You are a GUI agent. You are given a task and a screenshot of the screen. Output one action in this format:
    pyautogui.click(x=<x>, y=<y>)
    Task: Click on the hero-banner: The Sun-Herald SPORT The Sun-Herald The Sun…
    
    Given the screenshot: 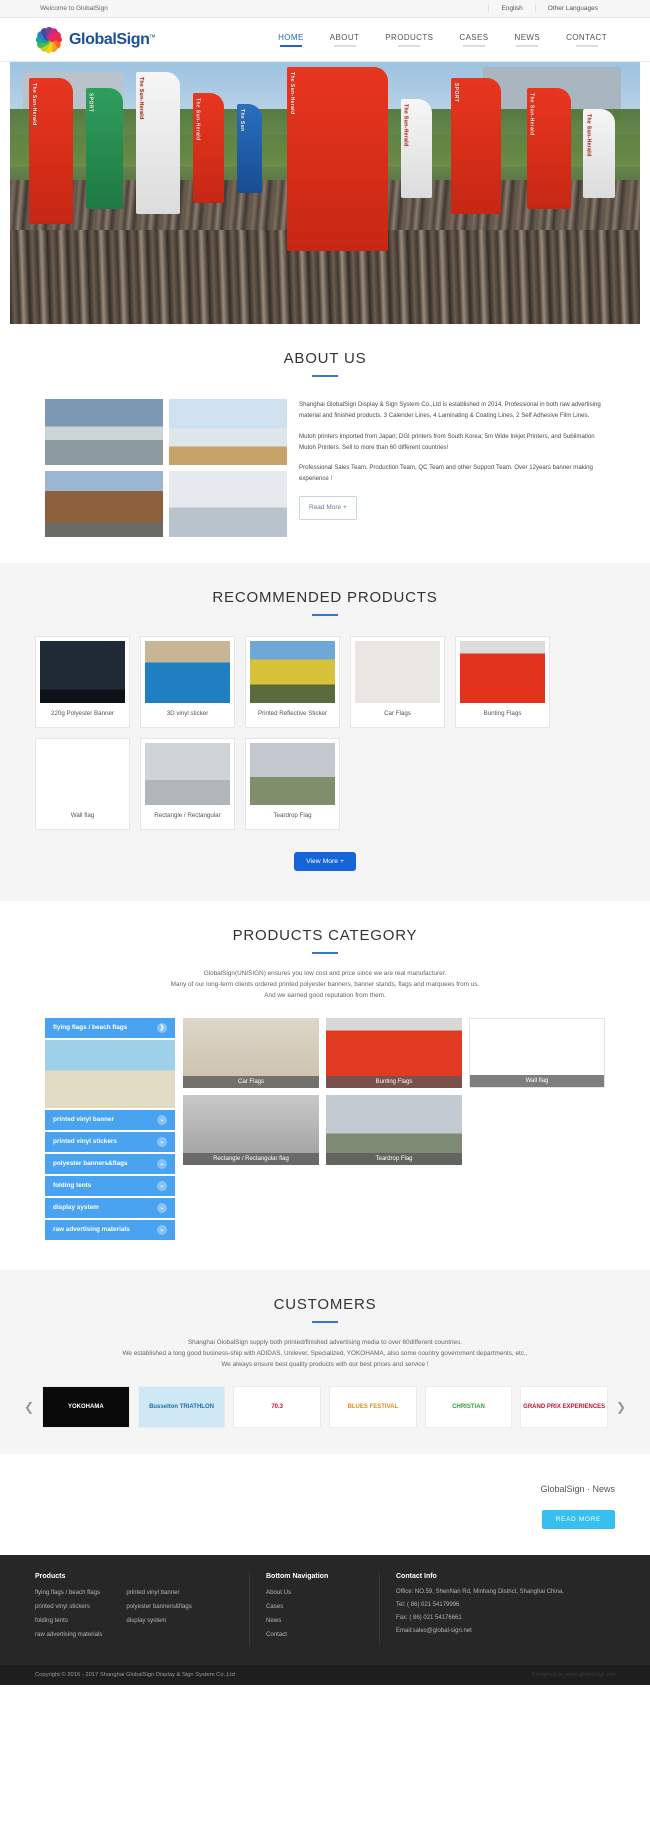 What is the action you would take?
    pyautogui.click(x=325, y=193)
    